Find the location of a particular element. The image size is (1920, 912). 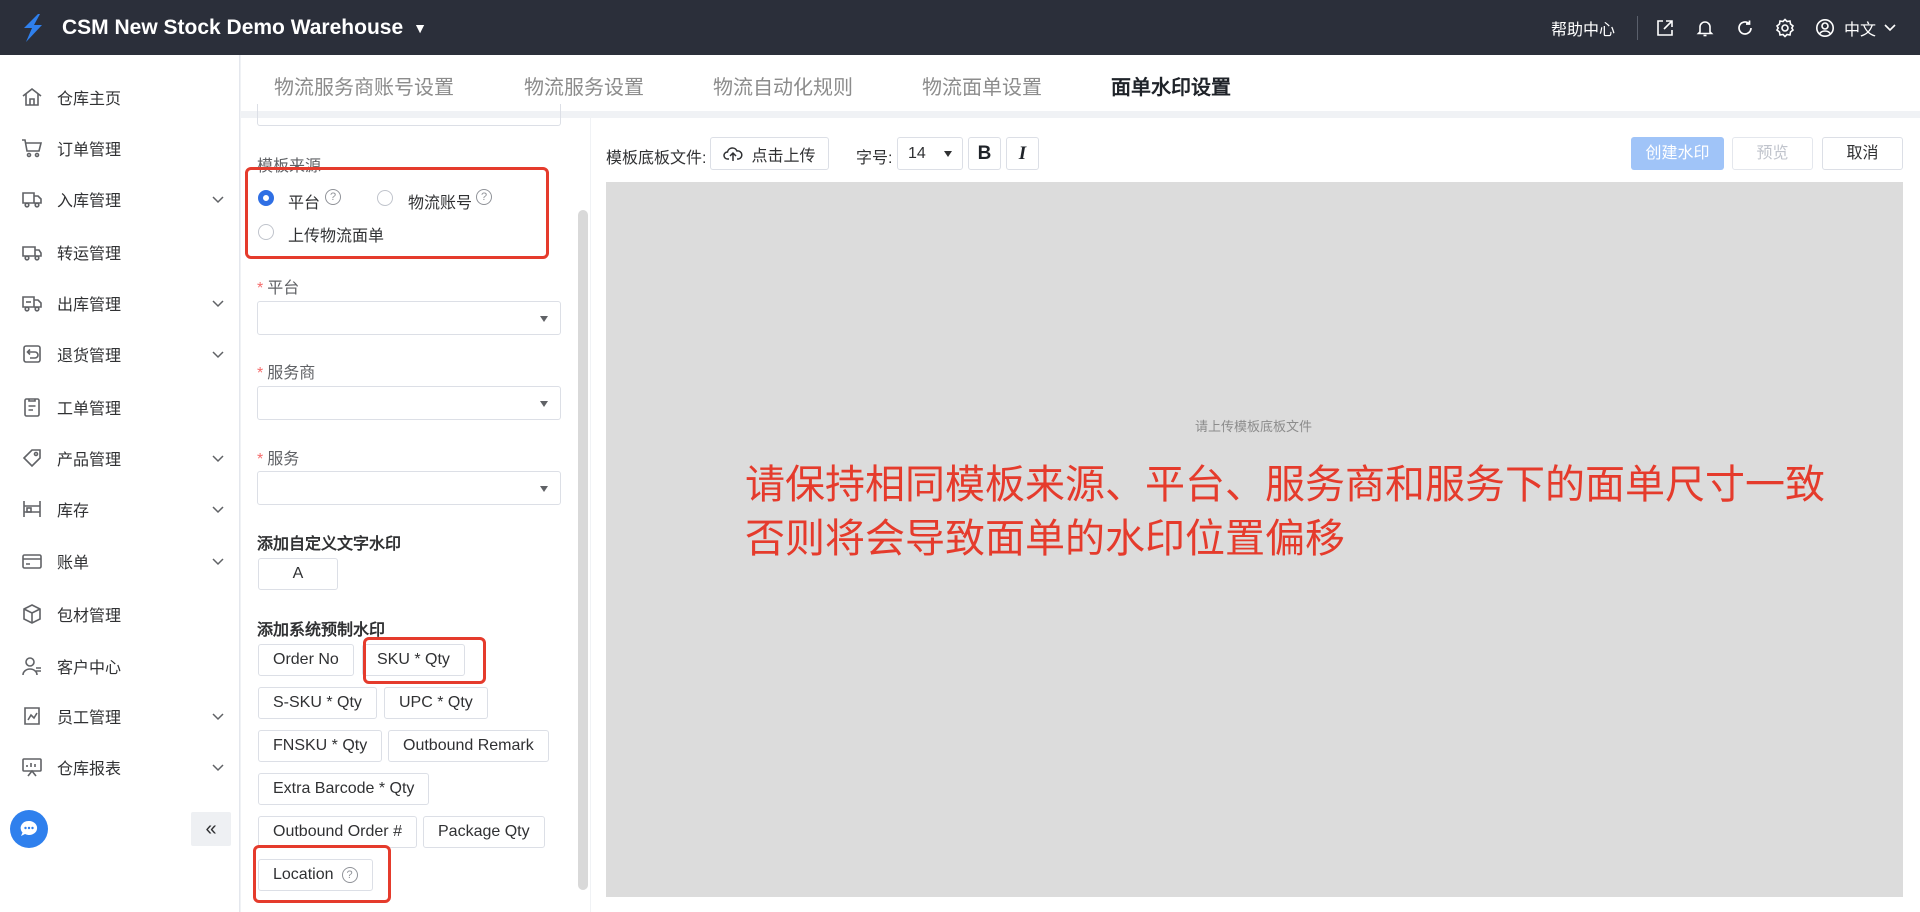

logo-icon is located at coordinates (33, 28).